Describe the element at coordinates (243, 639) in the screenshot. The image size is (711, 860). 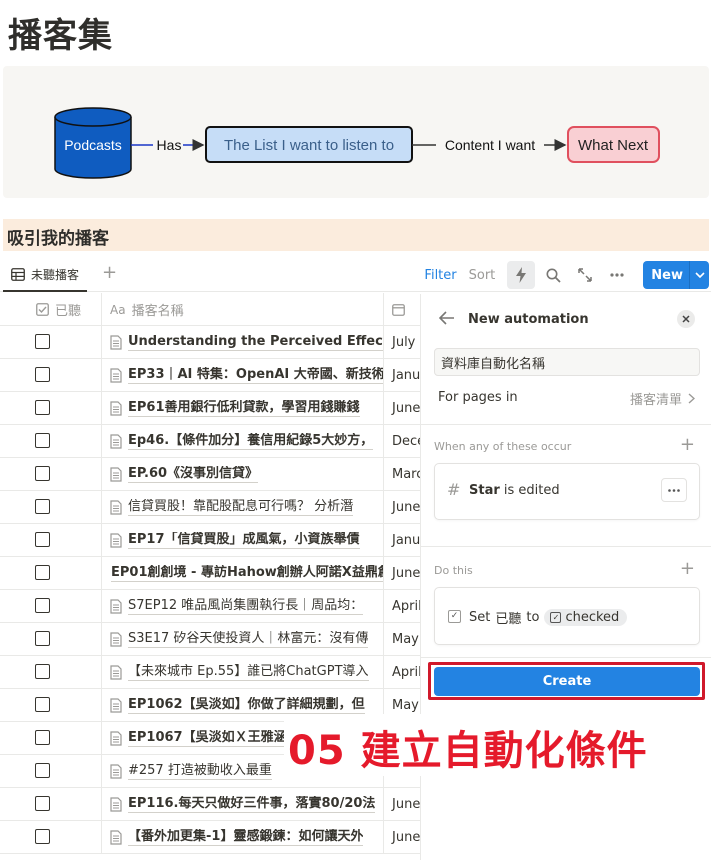
I see `name-cell: S3E17 矽谷天使投資人｜林富元：沒有傳` at that location.